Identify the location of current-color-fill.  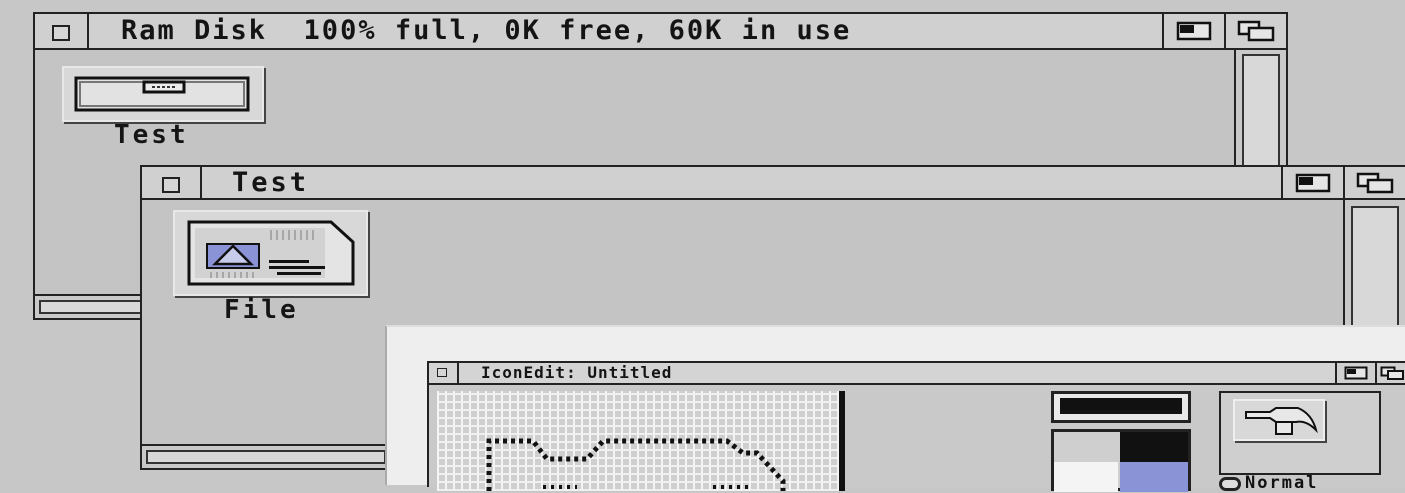
(1121, 406).